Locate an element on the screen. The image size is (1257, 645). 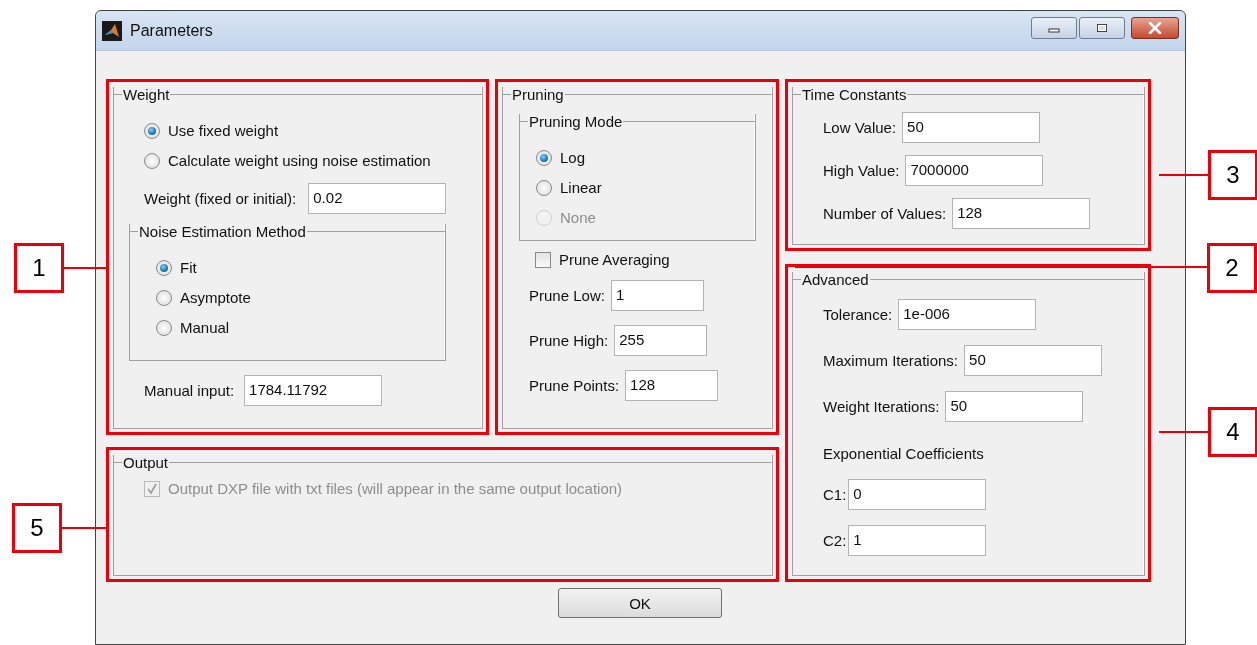
field-label: Prune High: is located at coordinates (569, 340).